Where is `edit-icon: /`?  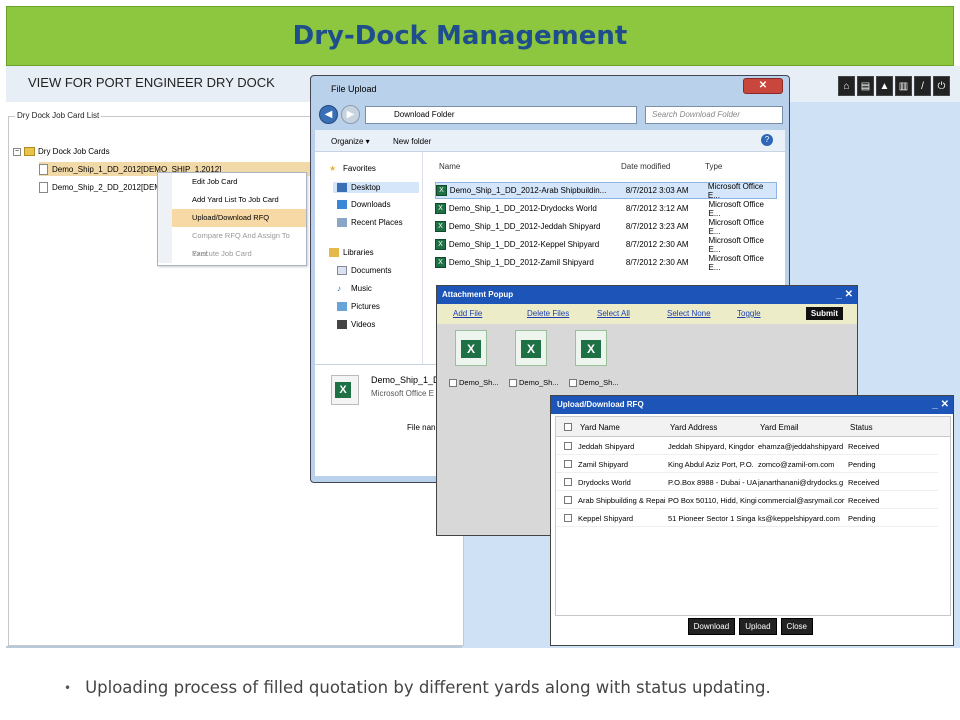 edit-icon: / is located at coordinates (922, 86).